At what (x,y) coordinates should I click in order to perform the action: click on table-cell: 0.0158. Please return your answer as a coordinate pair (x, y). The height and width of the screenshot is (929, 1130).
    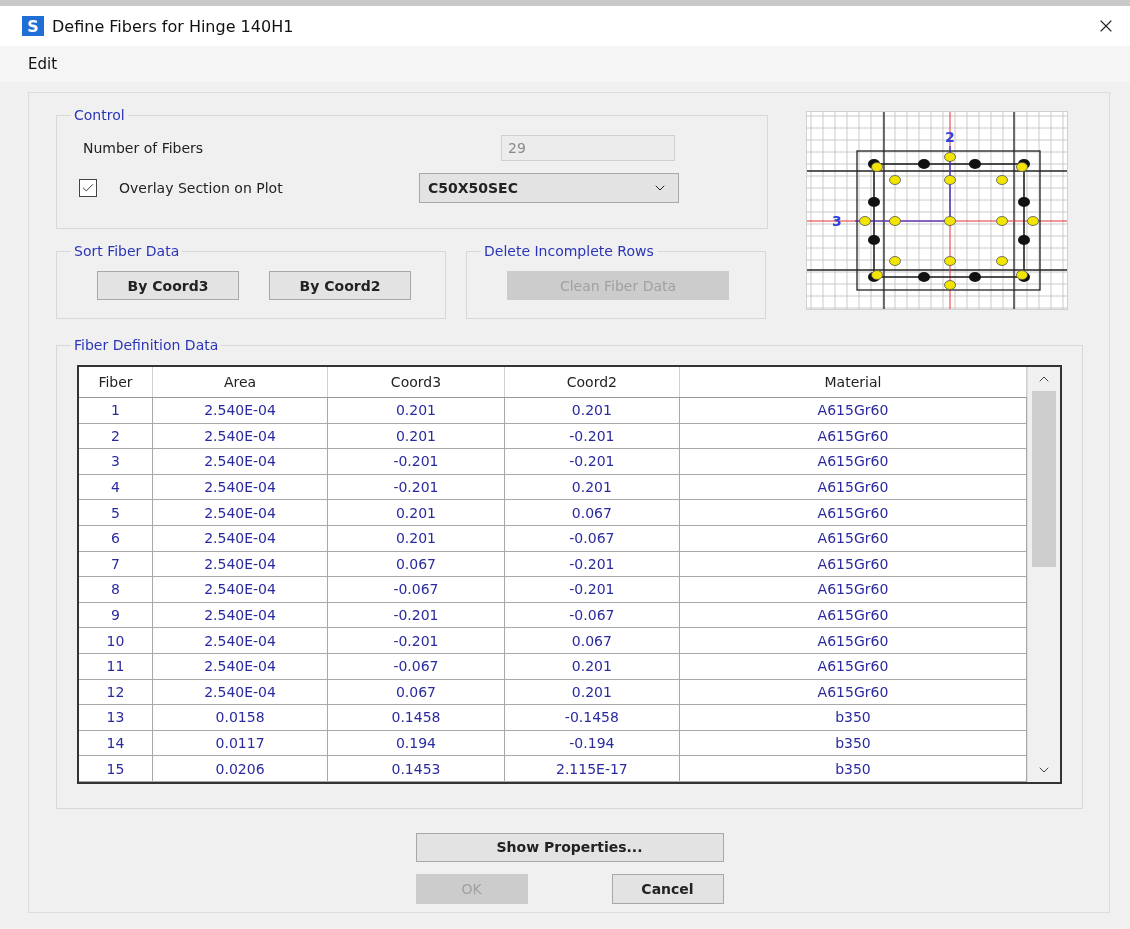
    Looking at the image, I should click on (240, 717).